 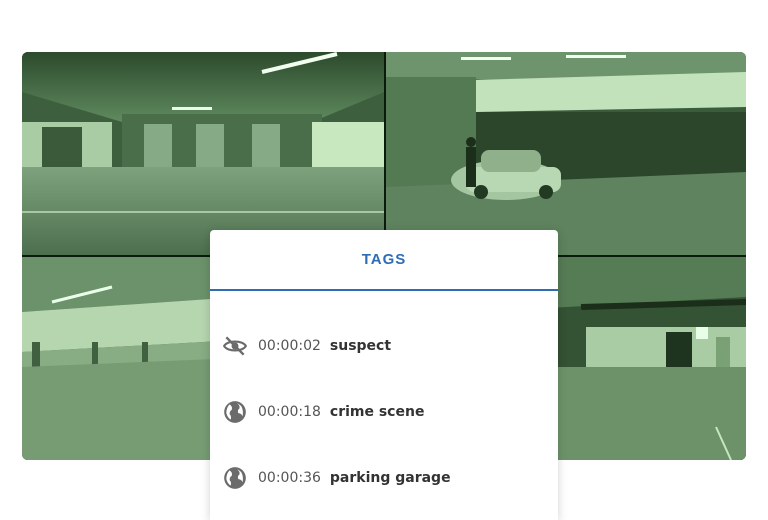 I want to click on tags-title: TAGS, so click(x=384, y=259).